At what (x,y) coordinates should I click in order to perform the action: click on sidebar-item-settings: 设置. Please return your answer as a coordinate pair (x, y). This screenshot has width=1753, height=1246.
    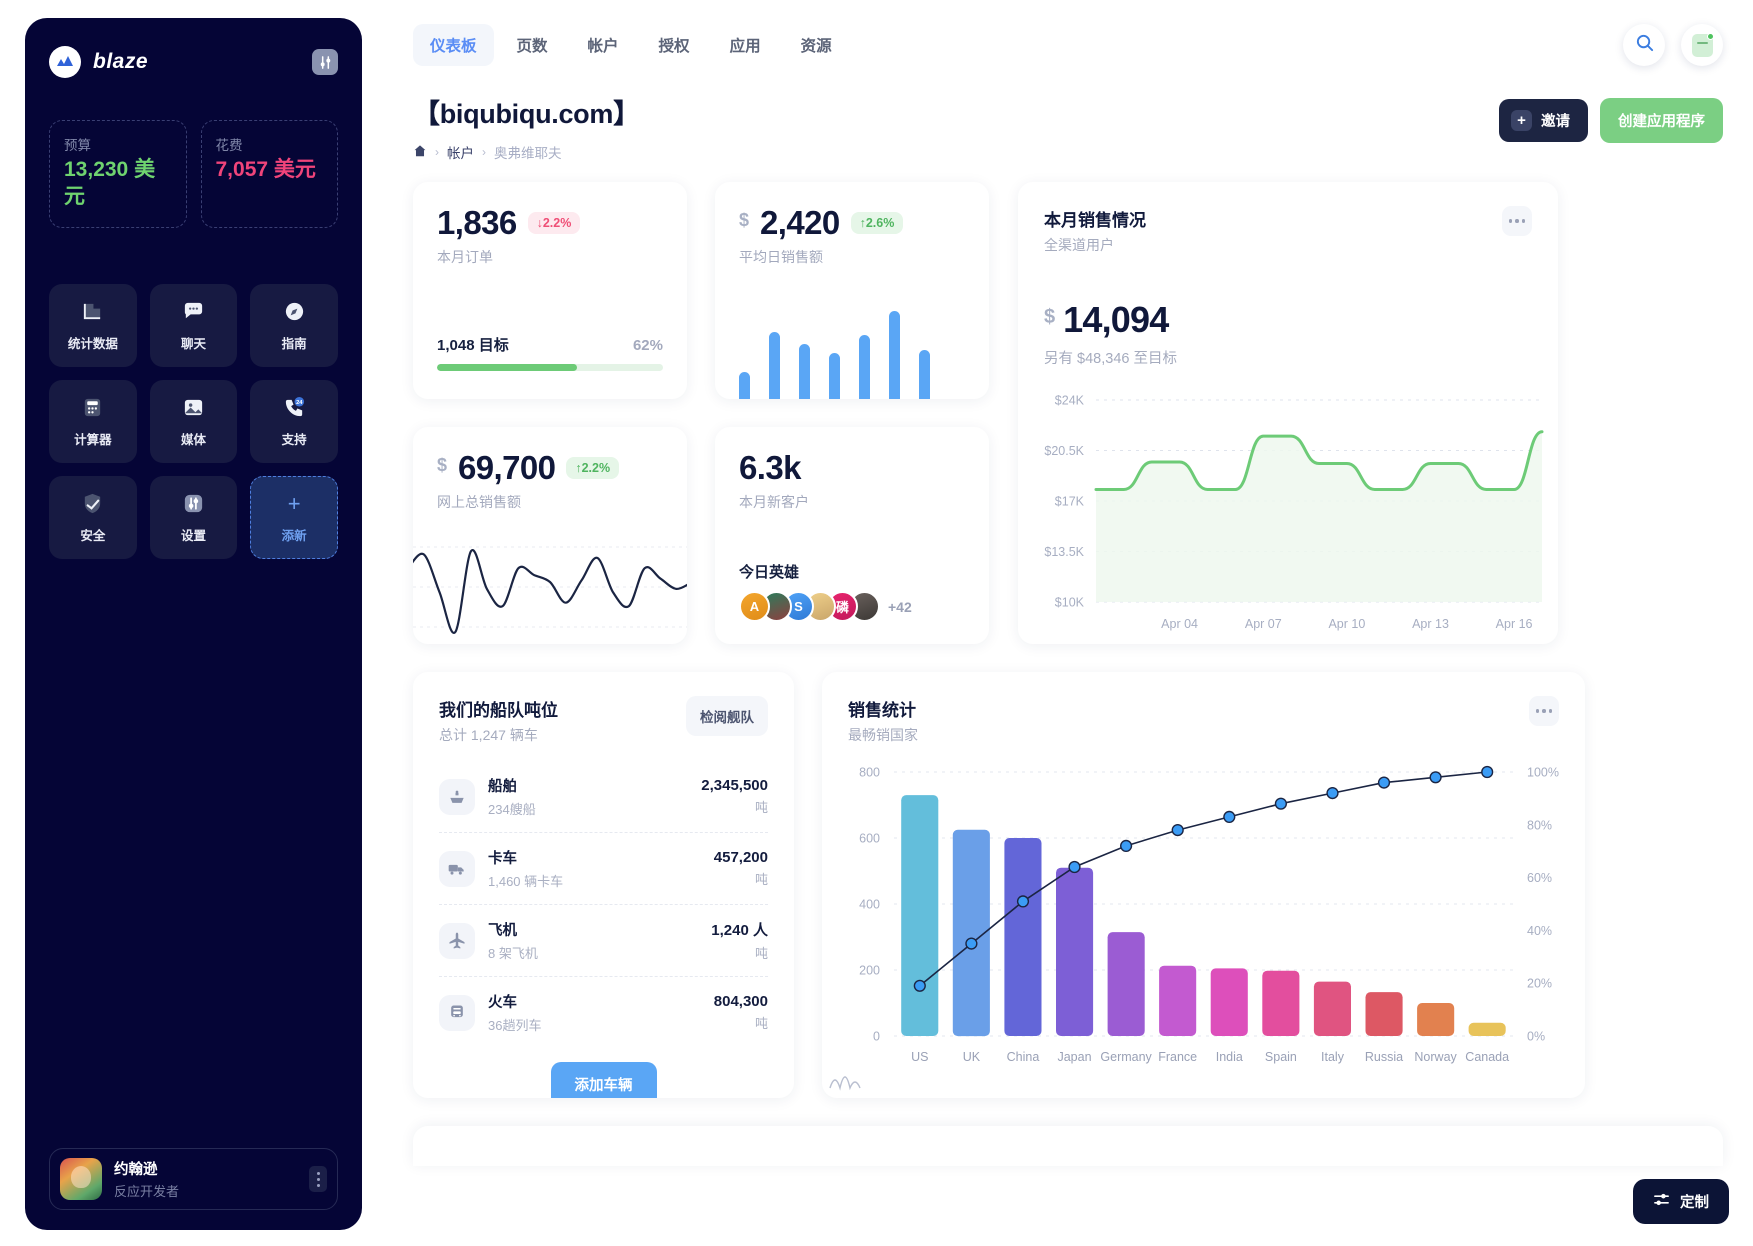
    Looking at the image, I should click on (193, 517).